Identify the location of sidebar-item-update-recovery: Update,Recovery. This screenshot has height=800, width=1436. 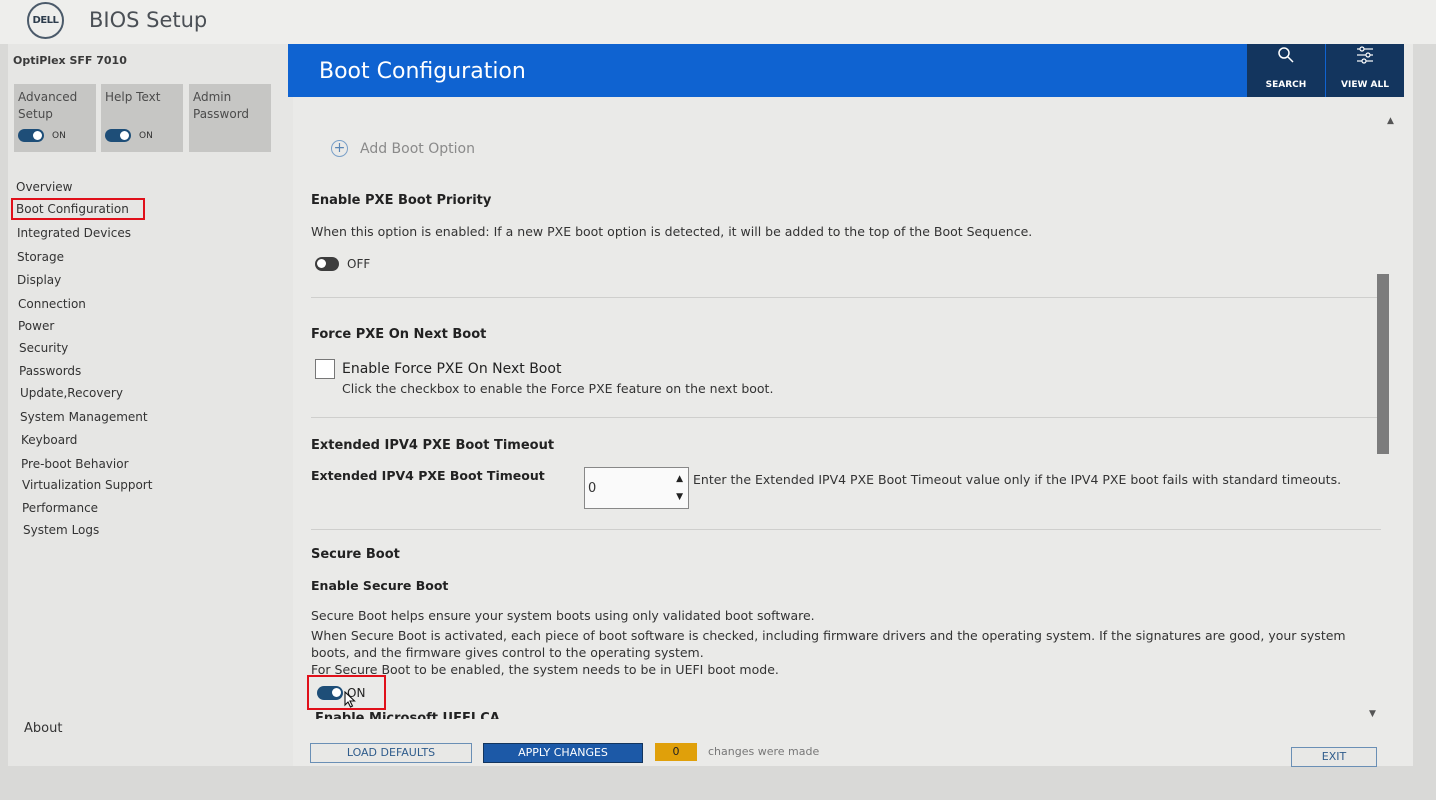
(71, 393).